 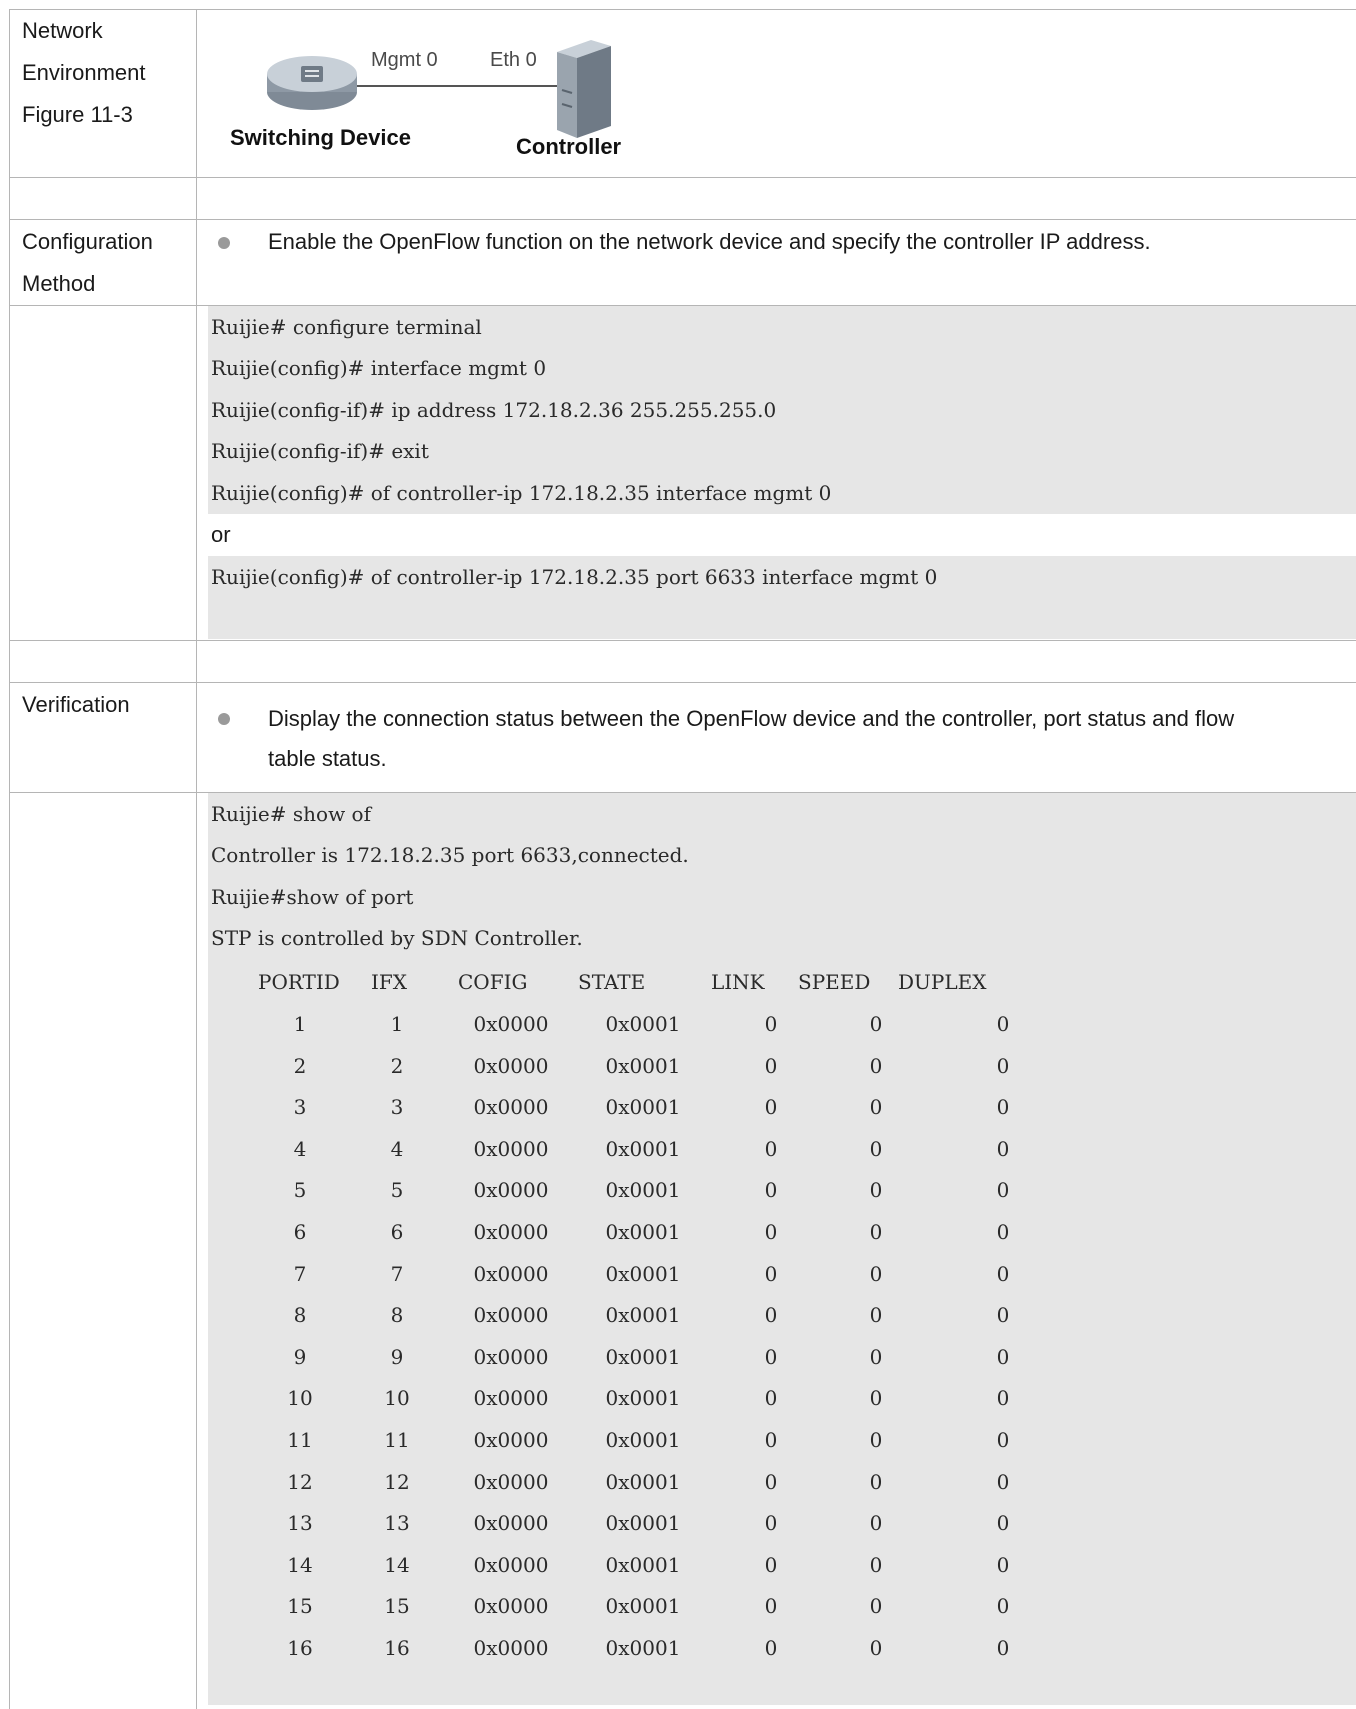 I want to click on verification-bullet-line2: table status., so click(x=327, y=758).